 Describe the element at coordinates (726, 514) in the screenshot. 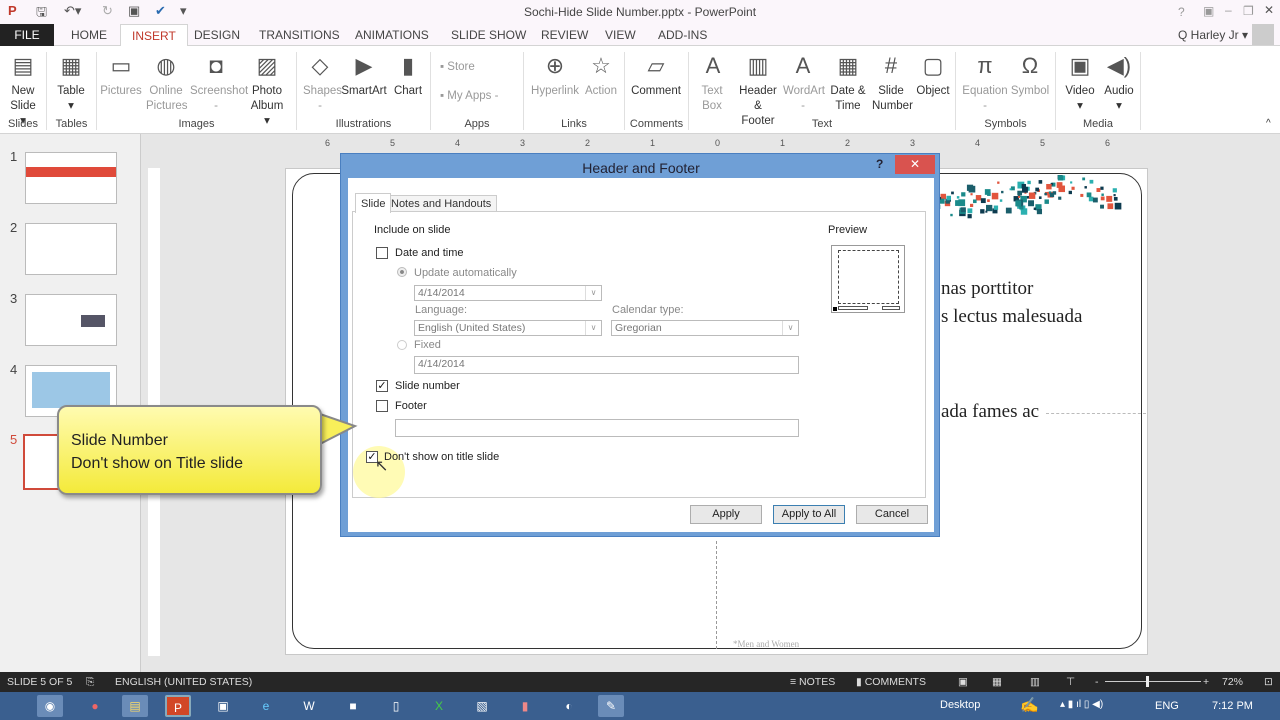

I see `apply-button: Apply` at that location.